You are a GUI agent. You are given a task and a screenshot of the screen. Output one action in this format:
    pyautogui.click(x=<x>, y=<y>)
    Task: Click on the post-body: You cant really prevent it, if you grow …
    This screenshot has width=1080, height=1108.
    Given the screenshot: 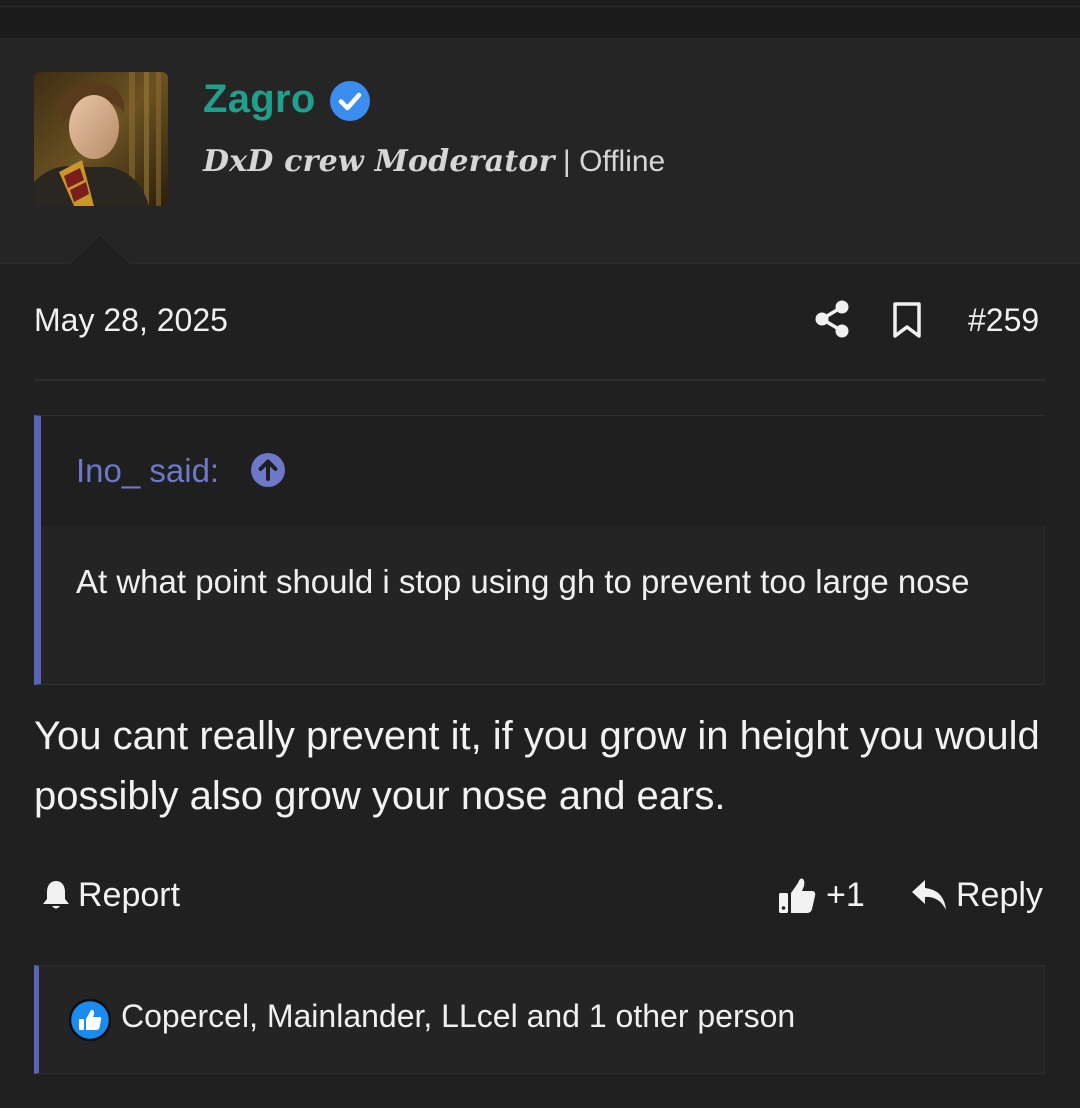 What is the action you would take?
    pyautogui.click(x=537, y=766)
    